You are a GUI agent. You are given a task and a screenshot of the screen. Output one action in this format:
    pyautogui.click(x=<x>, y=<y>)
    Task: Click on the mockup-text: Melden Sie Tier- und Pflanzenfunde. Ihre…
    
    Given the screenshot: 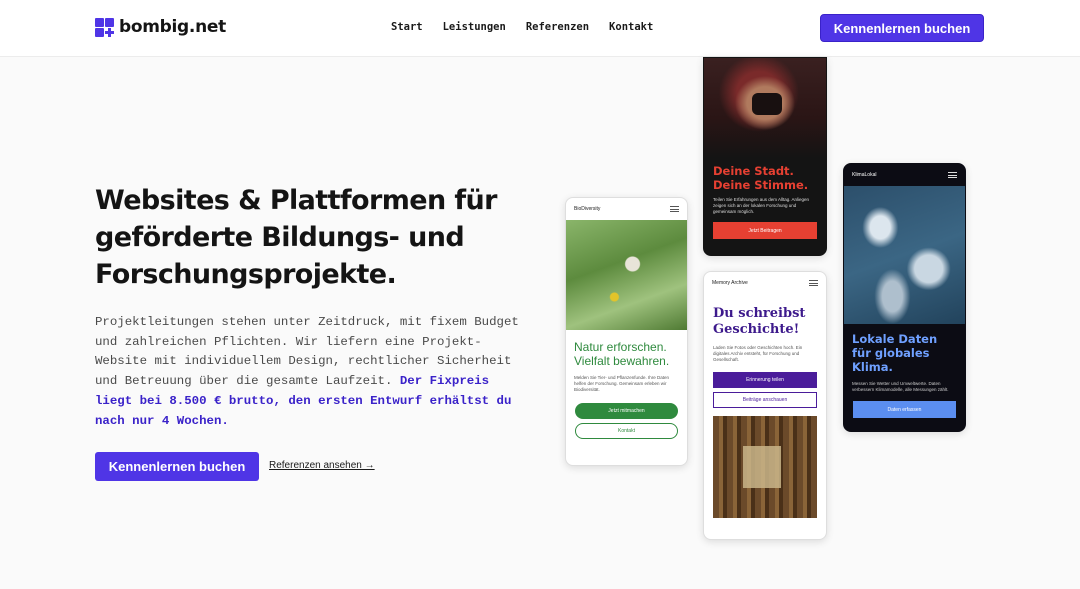 What is the action you would take?
    pyautogui.click(x=622, y=383)
    